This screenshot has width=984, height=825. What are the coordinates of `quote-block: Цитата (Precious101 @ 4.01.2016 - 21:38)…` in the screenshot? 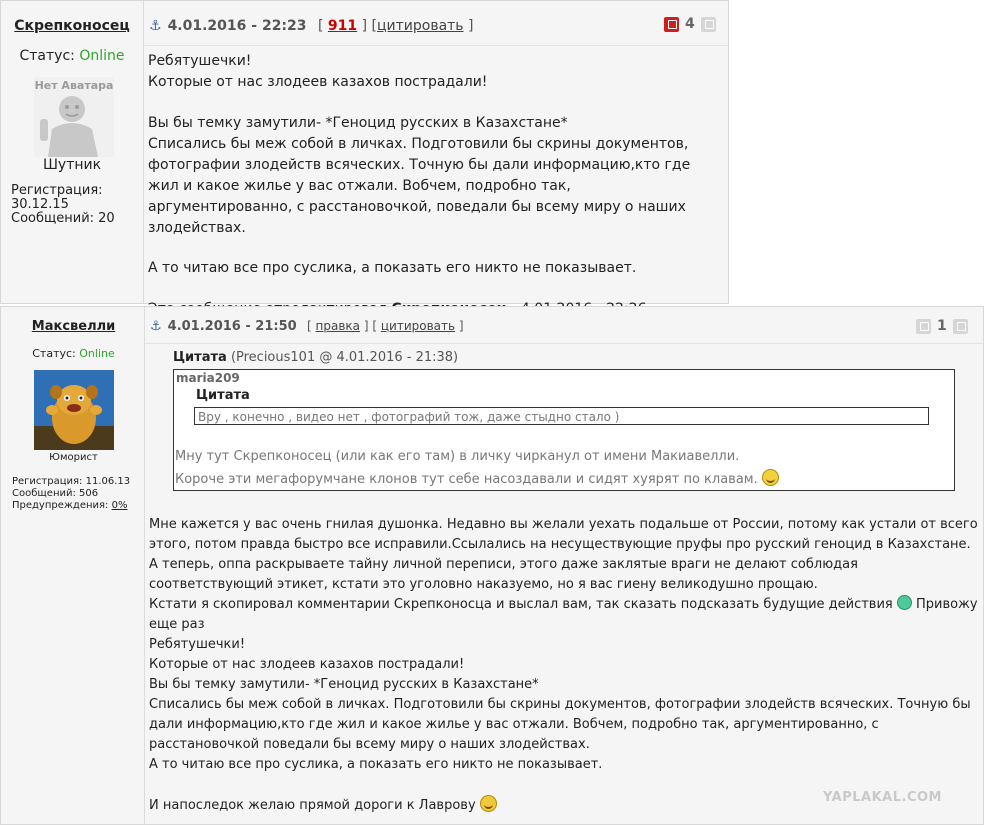 It's located at (568, 420).